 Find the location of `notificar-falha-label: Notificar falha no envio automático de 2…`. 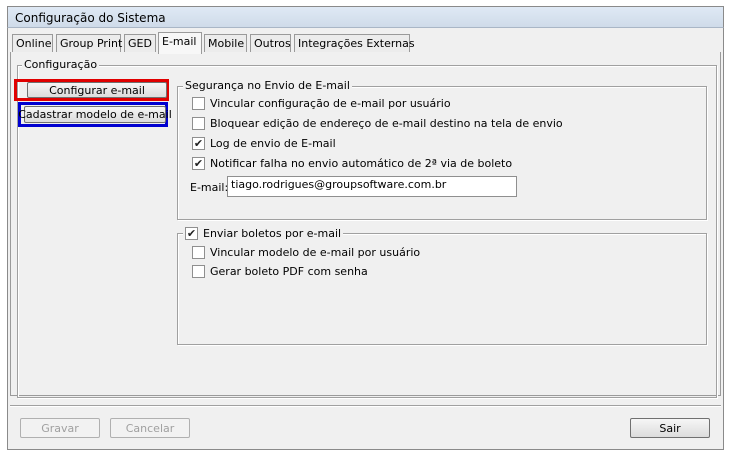

notificar-falha-label: Notificar falha no envio automático de 2… is located at coordinates (361, 163).